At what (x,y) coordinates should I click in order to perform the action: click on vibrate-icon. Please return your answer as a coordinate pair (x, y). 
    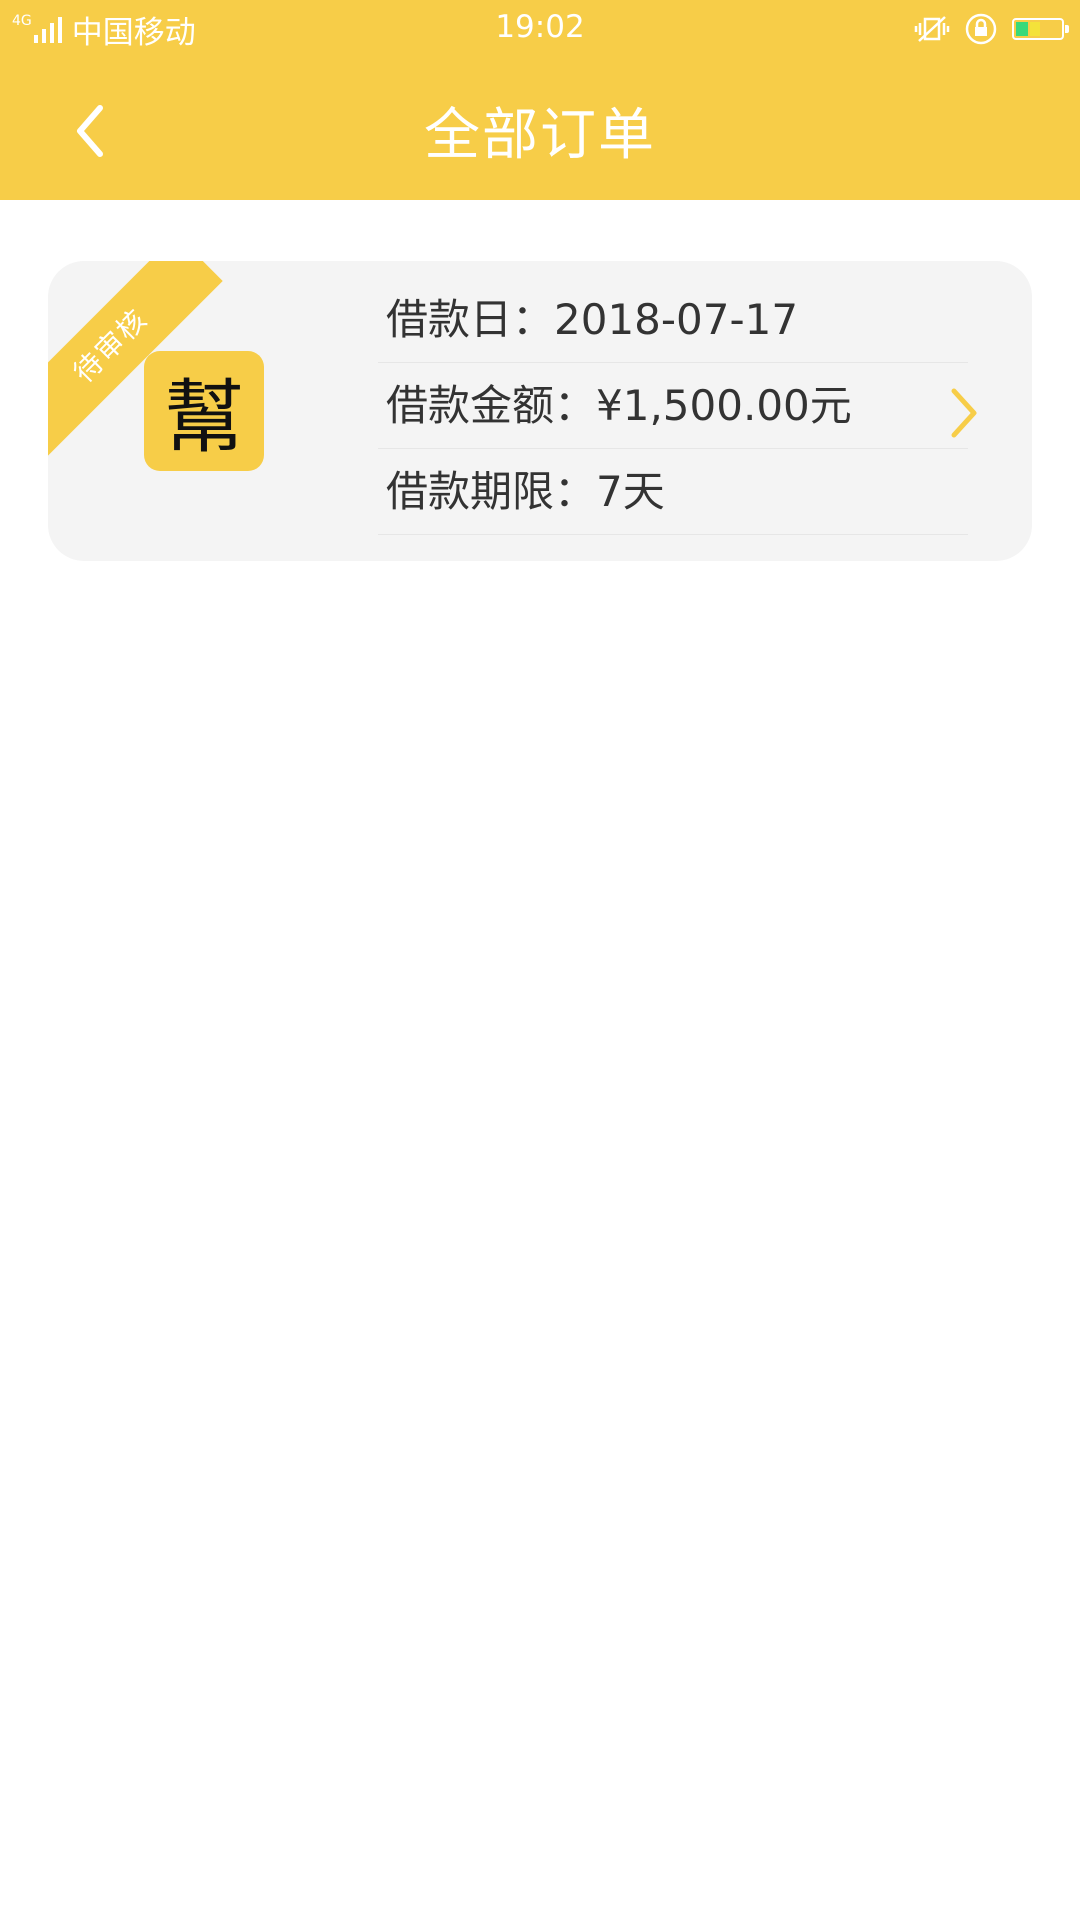
    Looking at the image, I should click on (932, 29).